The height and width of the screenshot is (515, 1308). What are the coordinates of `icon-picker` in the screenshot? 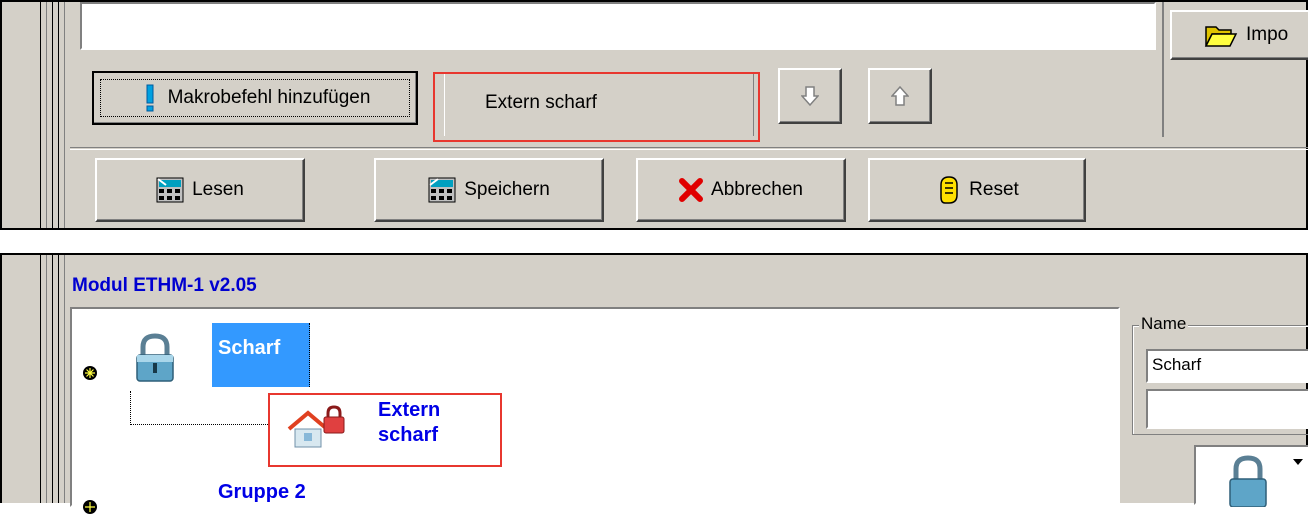 It's located at (1251, 476).